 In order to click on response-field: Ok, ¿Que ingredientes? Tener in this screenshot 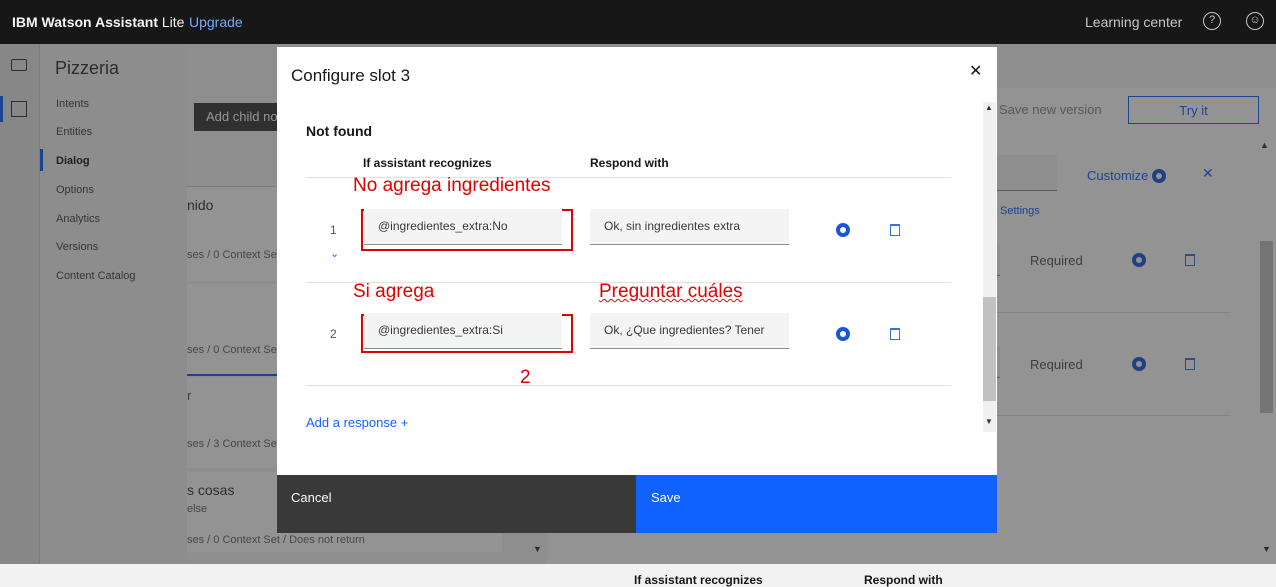, I will do `click(689, 331)`.